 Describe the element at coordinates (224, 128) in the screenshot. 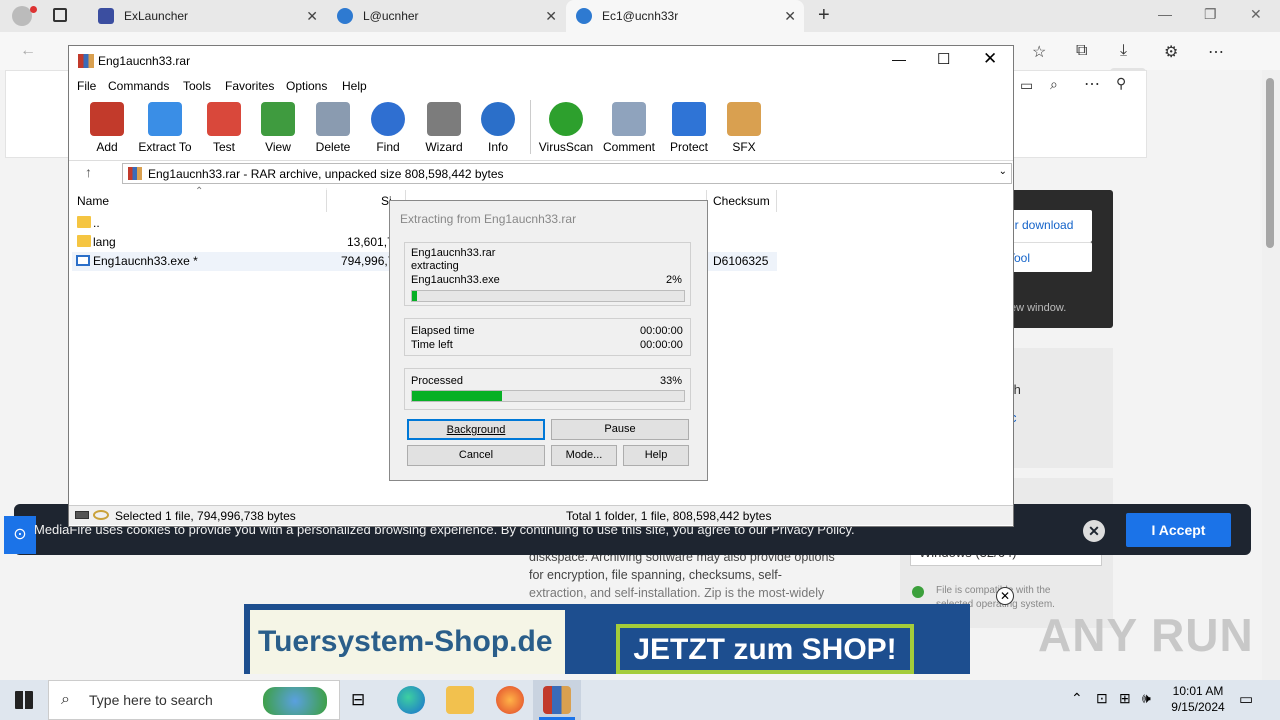

I see `test-button: Test` at that location.